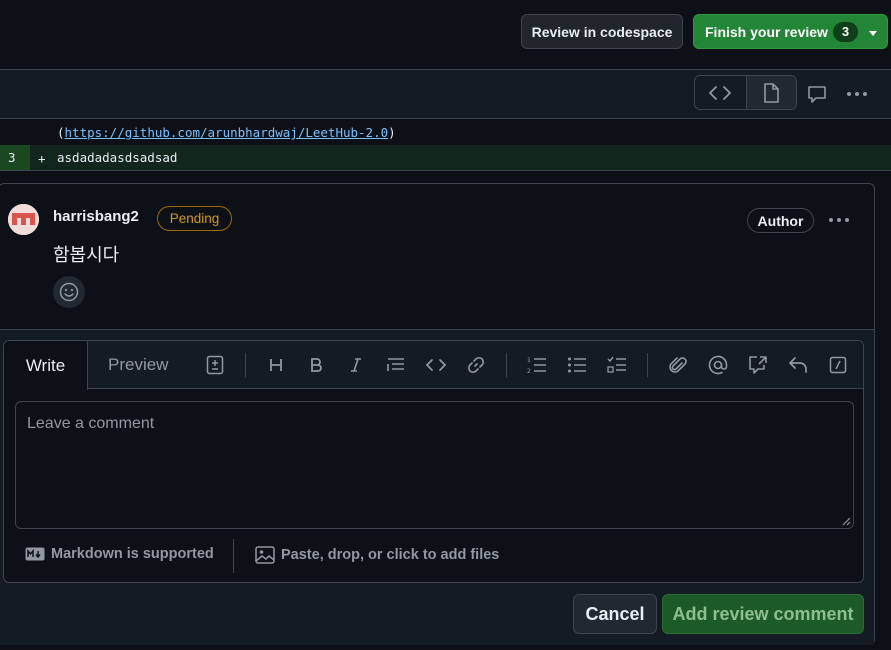 This screenshot has width=891, height=650. I want to click on add-reaction-button, so click(69, 292).